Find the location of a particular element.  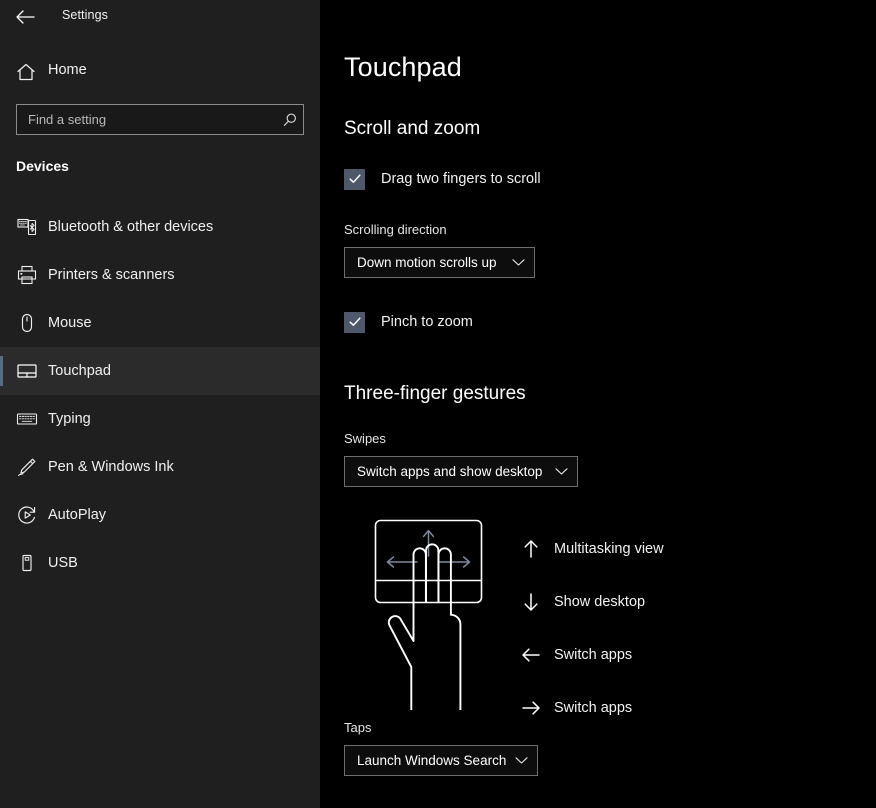

sidebar-home-label: Home is located at coordinates (67, 70).